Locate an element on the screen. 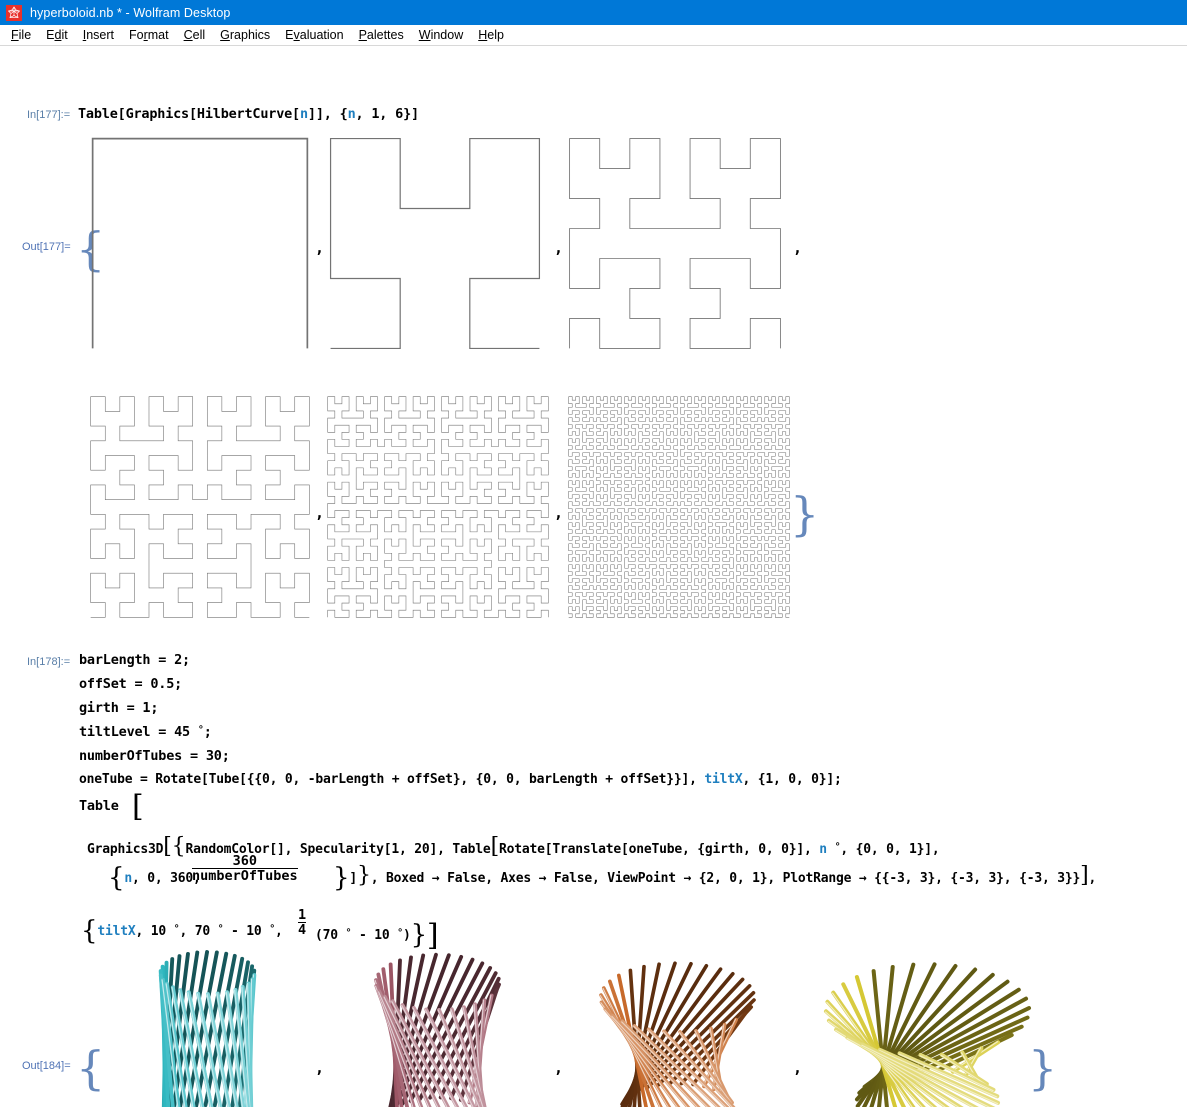 The width and height of the screenshot is (1187, 1108). fraction-numerator-2: 1 is located at coordinates (302, 915).